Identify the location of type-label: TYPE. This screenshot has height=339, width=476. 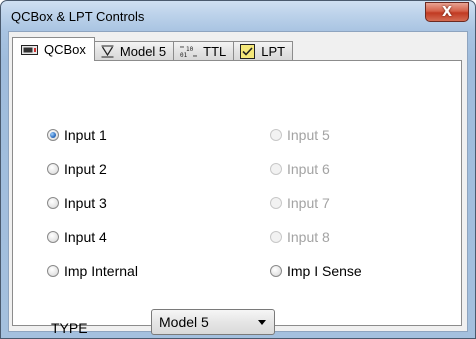
(69, 328).